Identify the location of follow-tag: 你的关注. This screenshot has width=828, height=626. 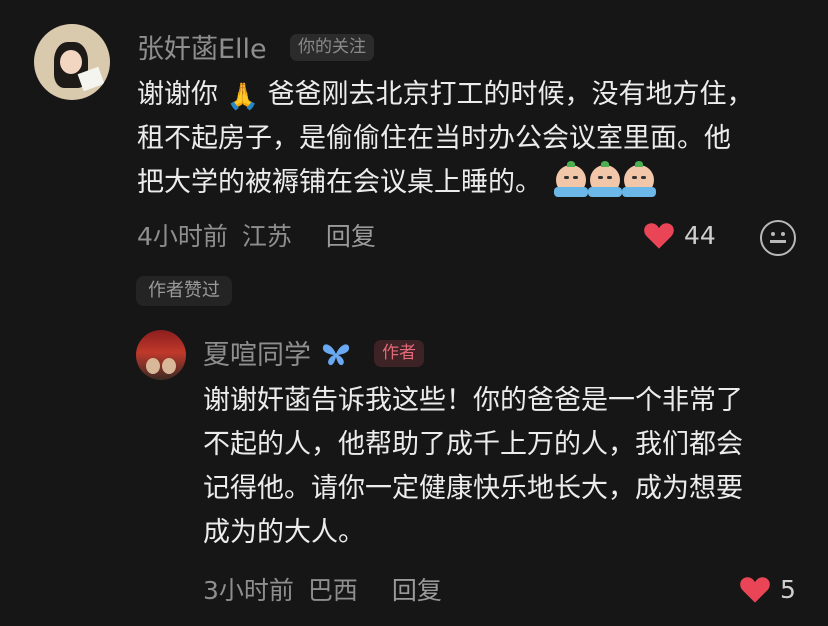
(332, 47).